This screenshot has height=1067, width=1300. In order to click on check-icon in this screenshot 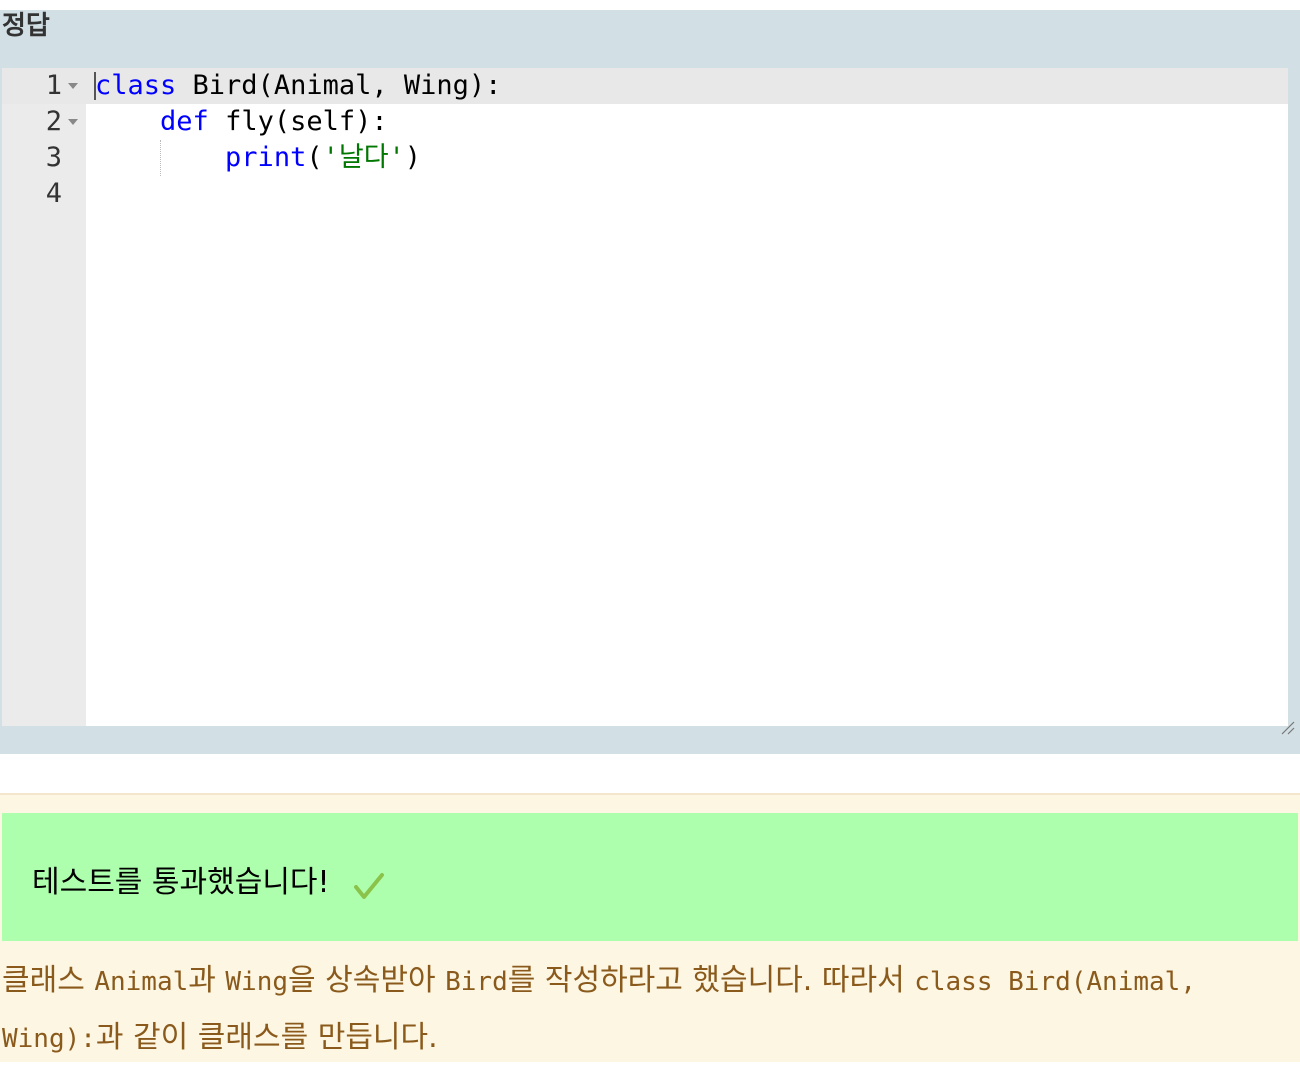, I will do `click(369, 886)`.